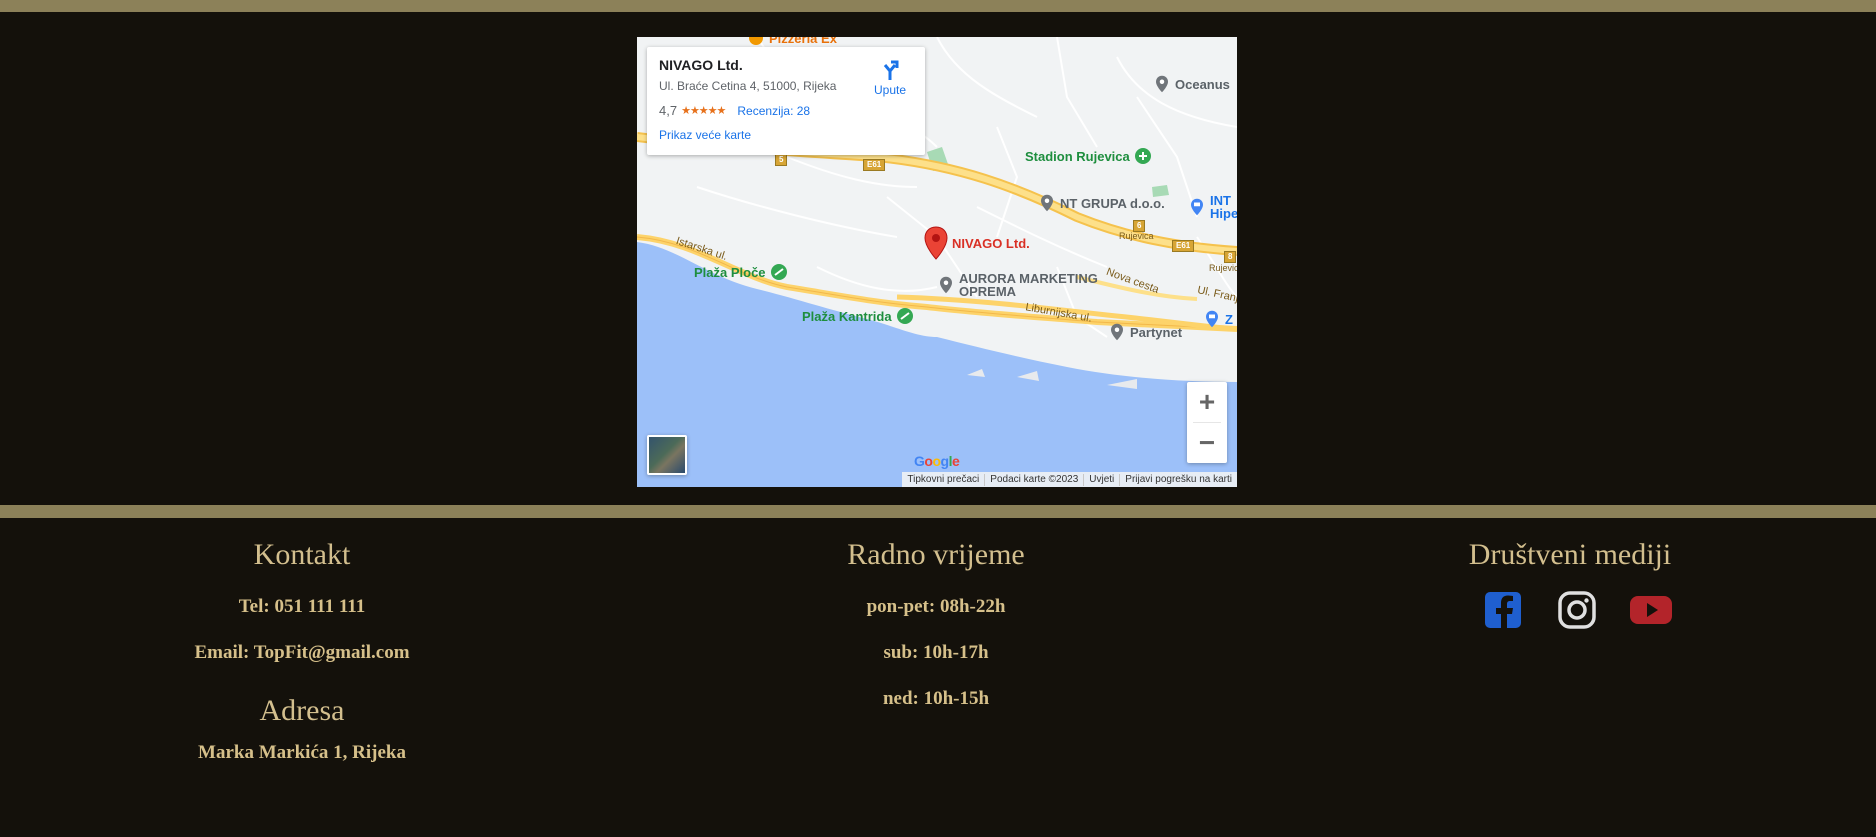 The width and height of the screenshot is (1876, 837). Describe the element at coordinates (302, 710) in the screenshot. I see `address-heading: Adresa` at that location.